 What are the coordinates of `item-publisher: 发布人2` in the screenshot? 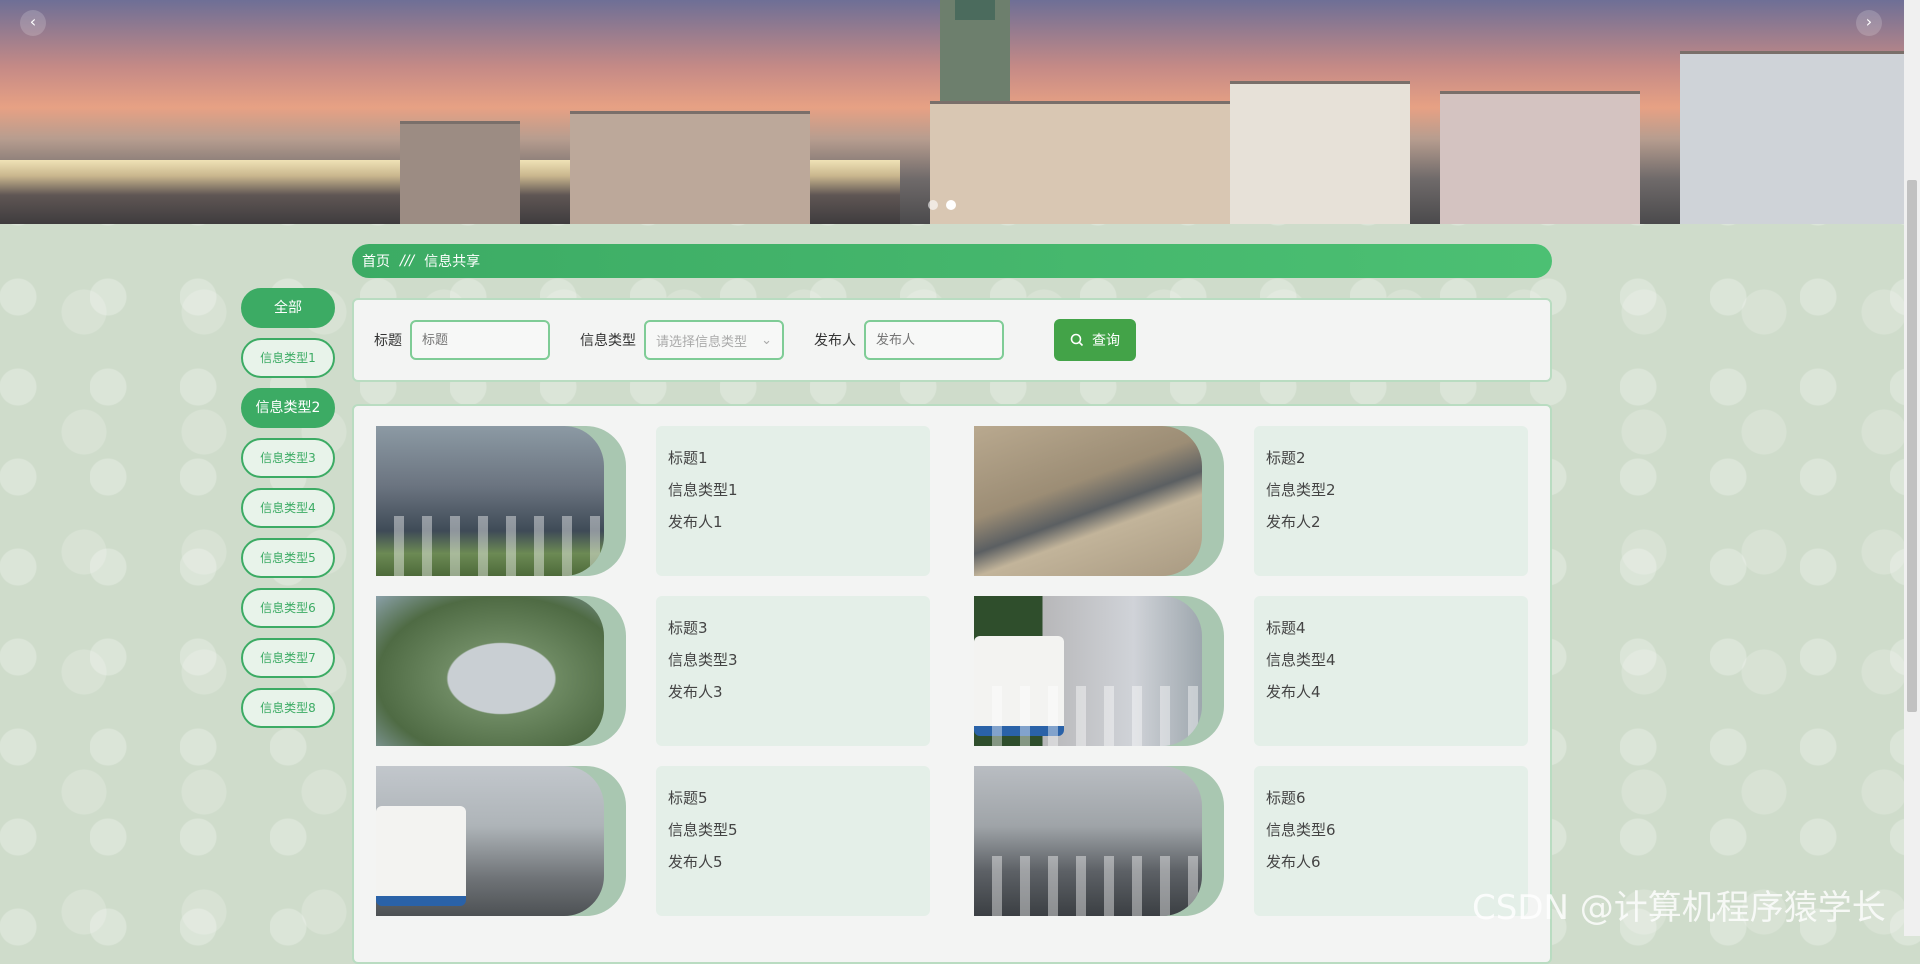 It's located at (1293, 522).